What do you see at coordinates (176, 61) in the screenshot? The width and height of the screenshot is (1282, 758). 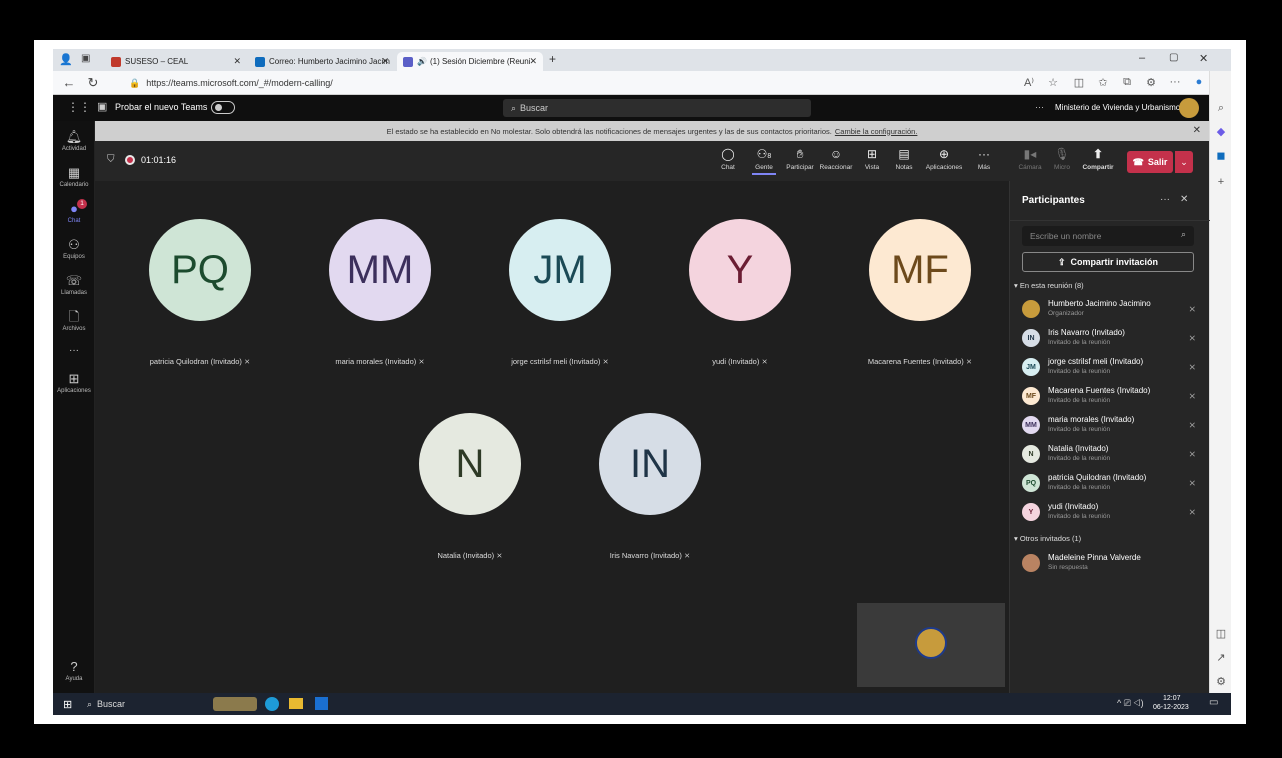 I see `tab-suseso: SUSESO – CEAL ✕` at bounding box center [176, 61].